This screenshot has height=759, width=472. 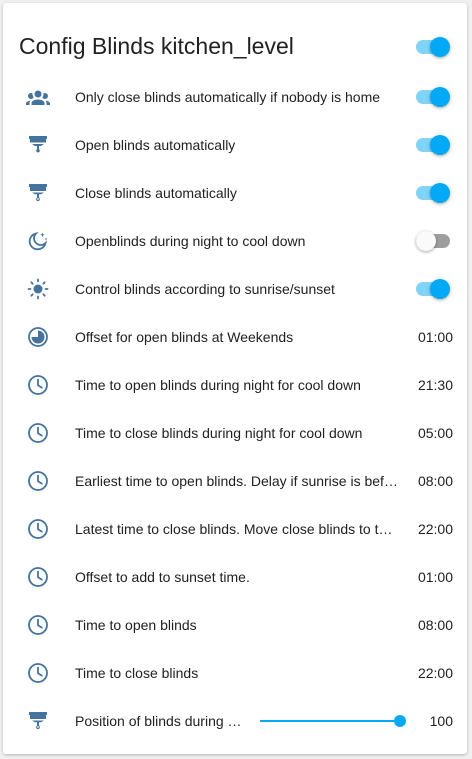 What do you see at coordinates (38, 241) in the screenshot?
I see `weather-night-icon` at bounding box center [38, 241].